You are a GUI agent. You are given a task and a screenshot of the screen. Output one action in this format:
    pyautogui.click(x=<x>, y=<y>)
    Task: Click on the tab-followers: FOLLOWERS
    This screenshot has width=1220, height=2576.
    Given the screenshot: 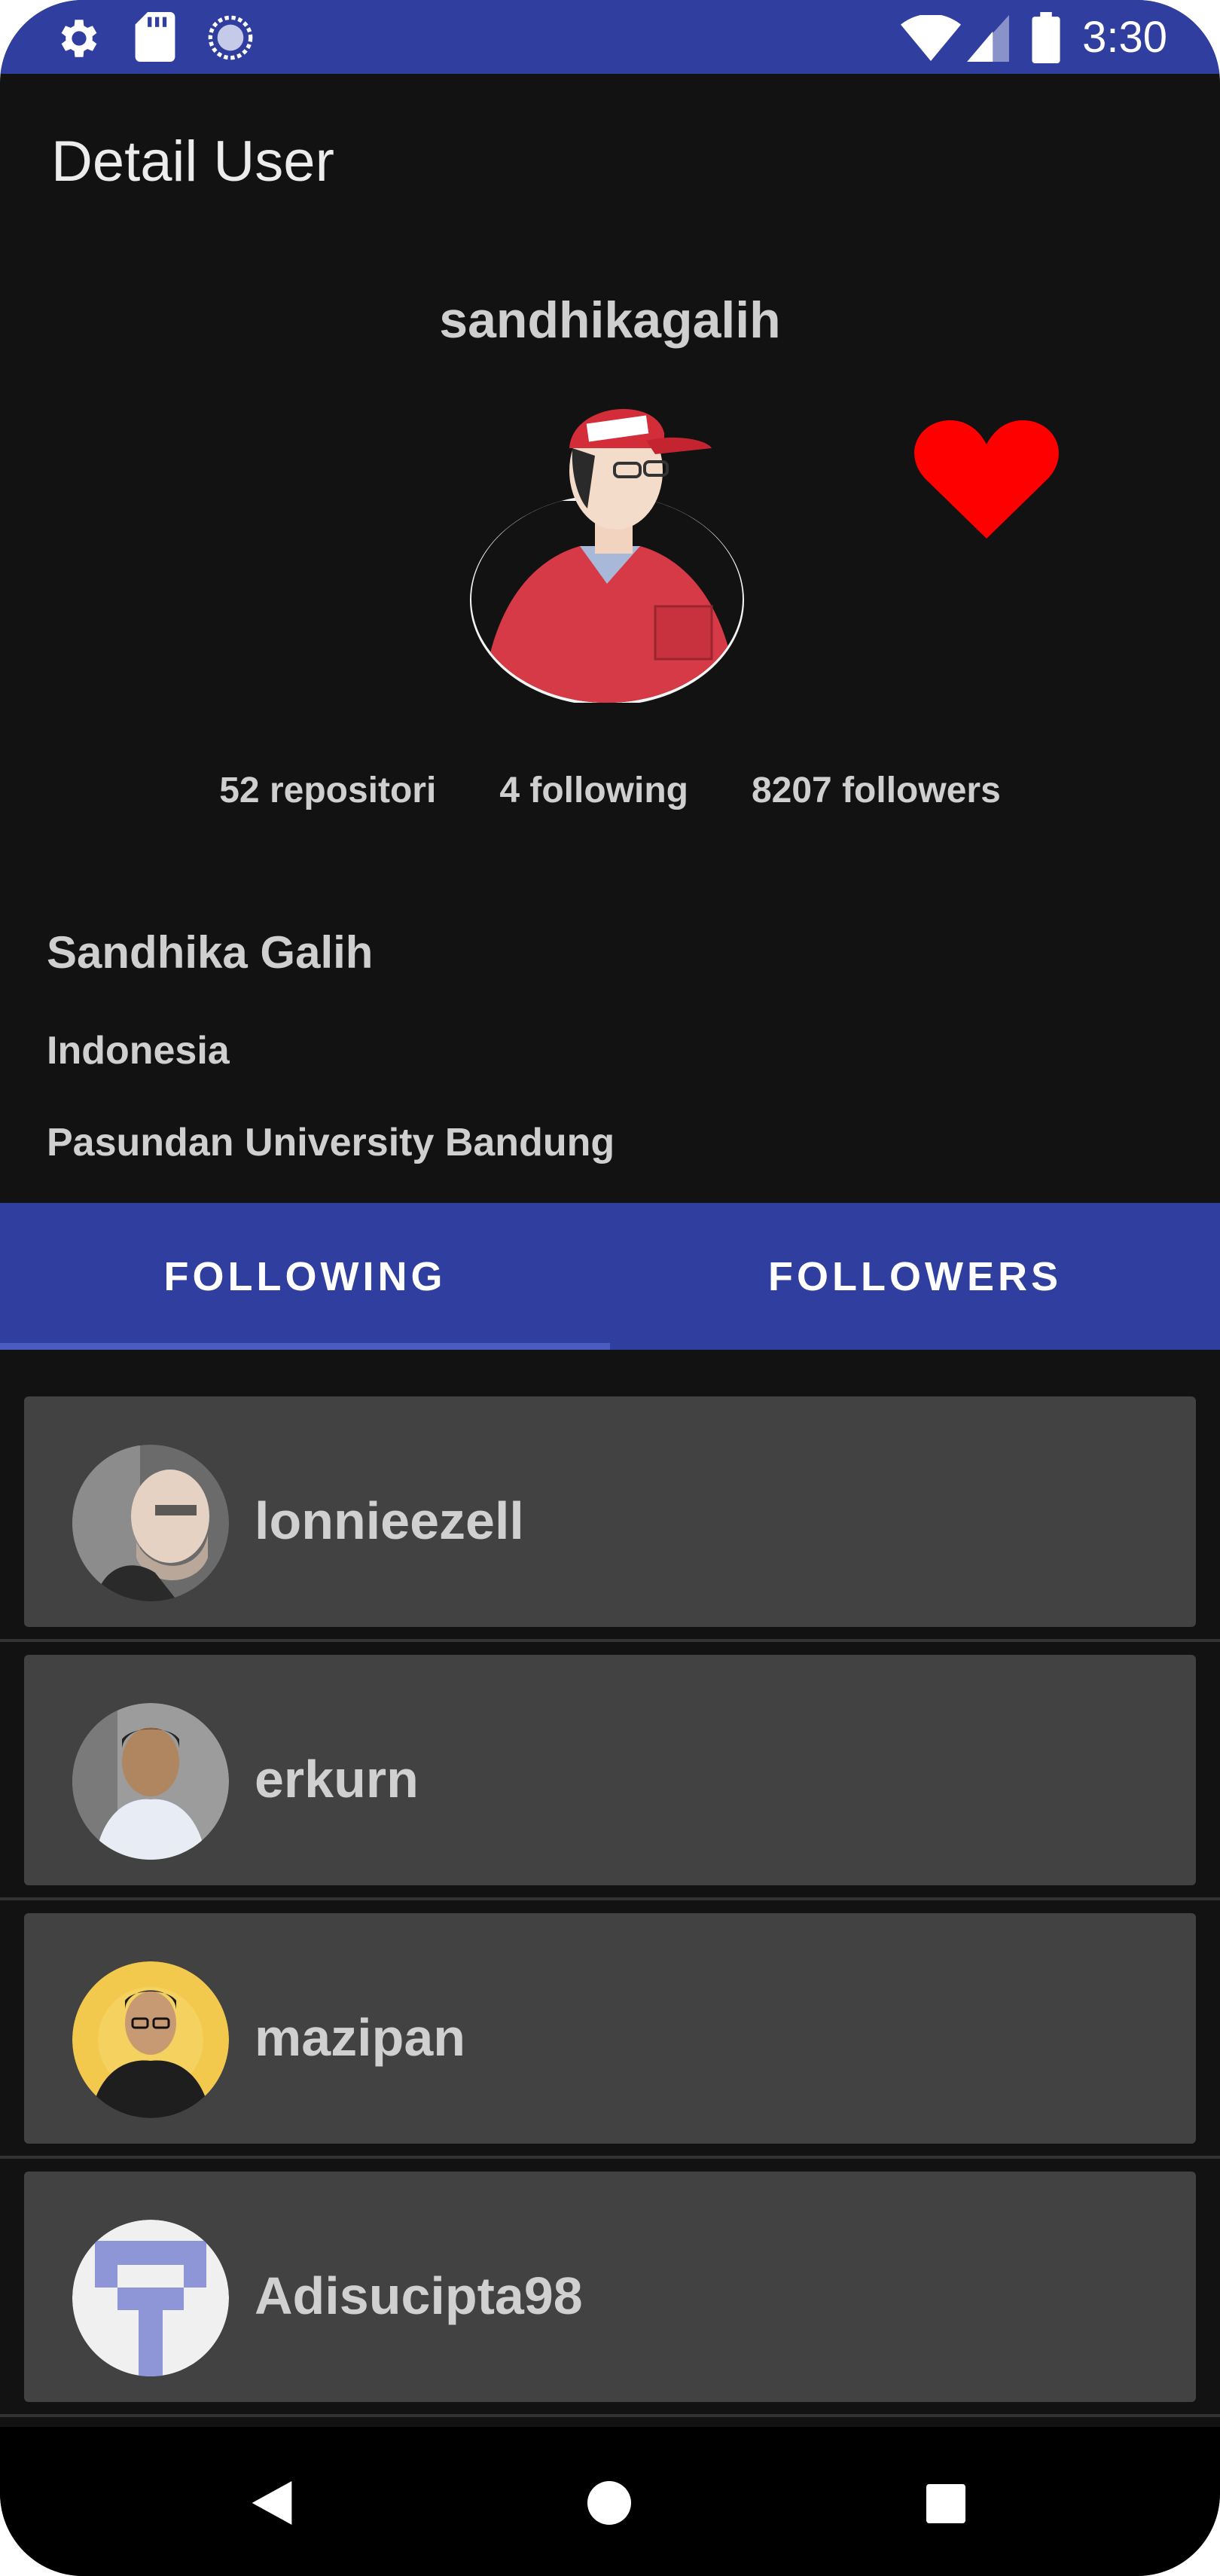 What is the action you would take?
    pyautogui.click(x=915, y=1276)
    